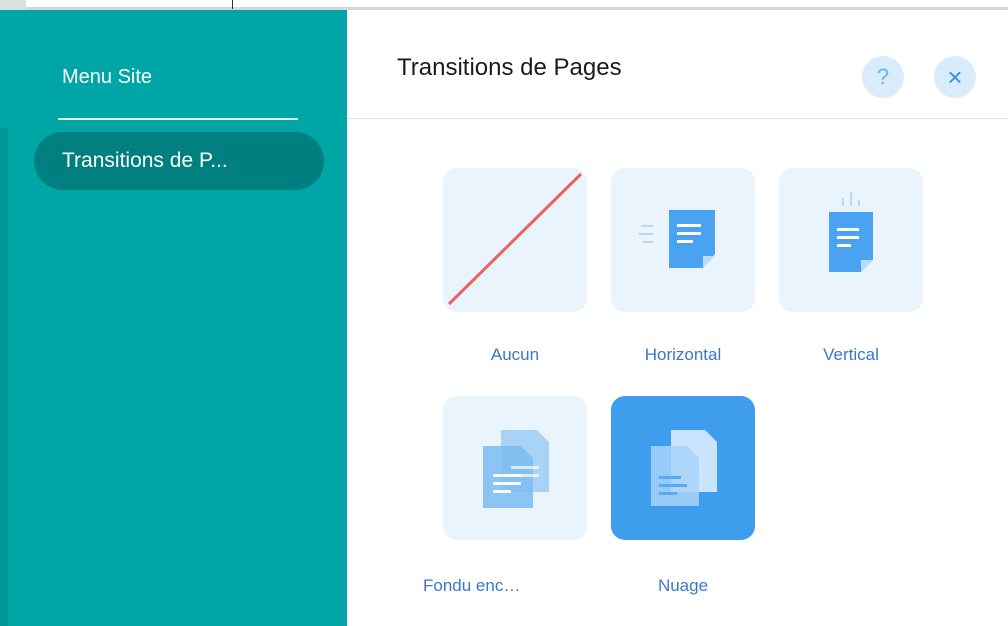 The height and width of the screenshot is (626, 1008). What do you see at coordinates (677, 239) in the screenshot?
I see `horizontal-page-icon` at bounding box center [677, 239].